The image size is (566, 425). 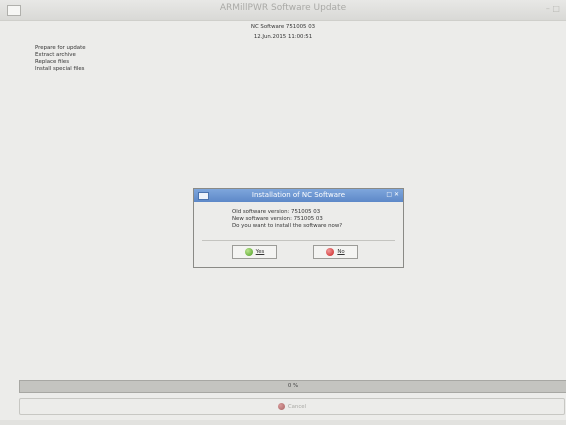 I want to click on no-button-label: No, so click(x=341, y=252).